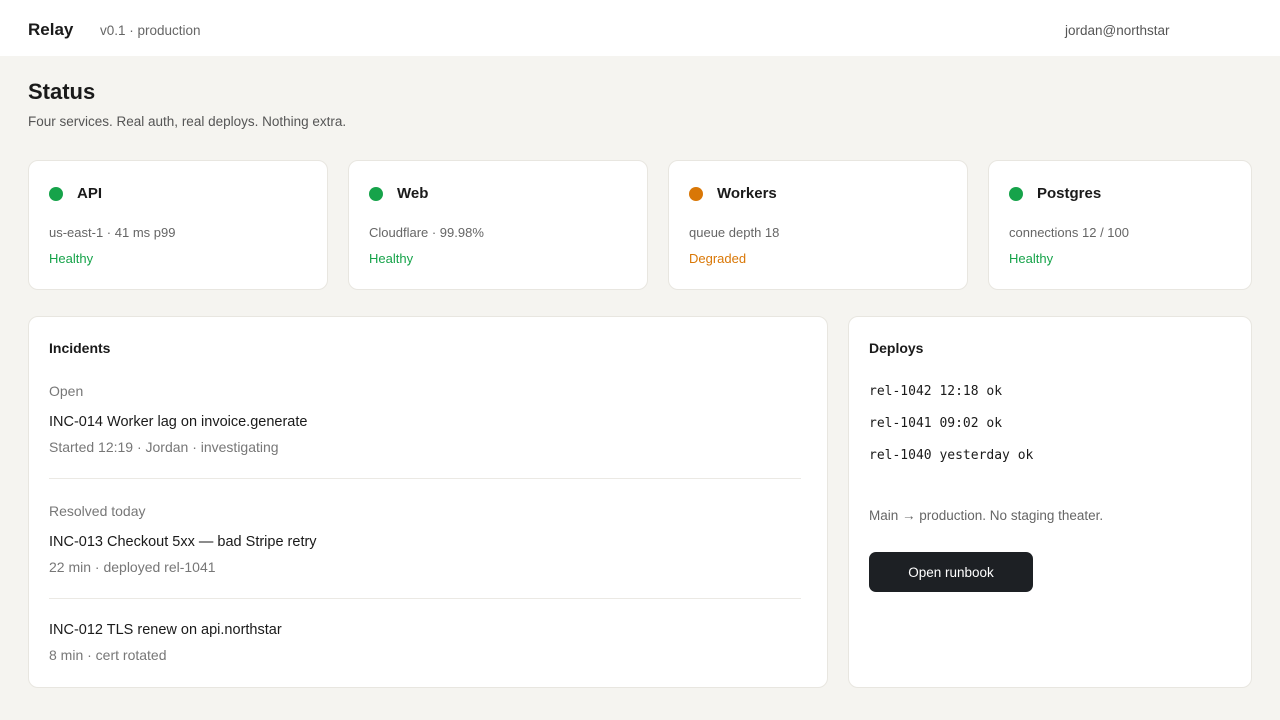 The width and height of the screenshot is (1280, 720). What do you see at coordinates (178, 422) in the screenshot?
I see `incident-title: INC-014 Worker lag on invoice.generate` at bounding box center [178, 422].